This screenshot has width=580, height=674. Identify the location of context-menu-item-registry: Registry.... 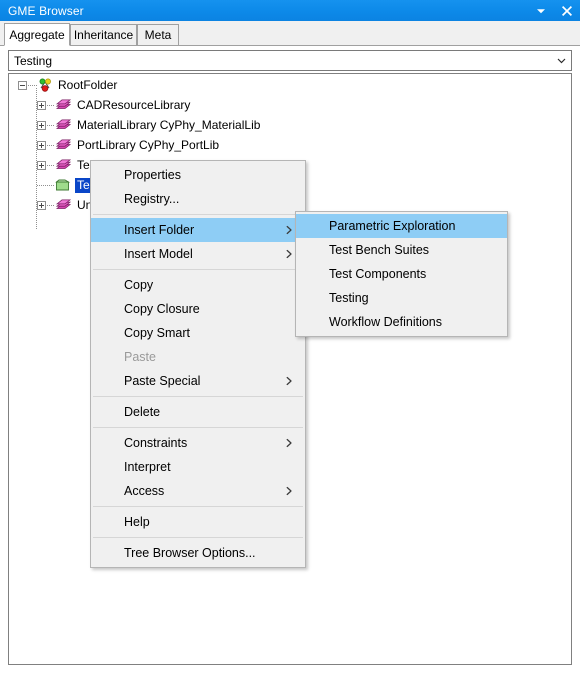
(198, 199).